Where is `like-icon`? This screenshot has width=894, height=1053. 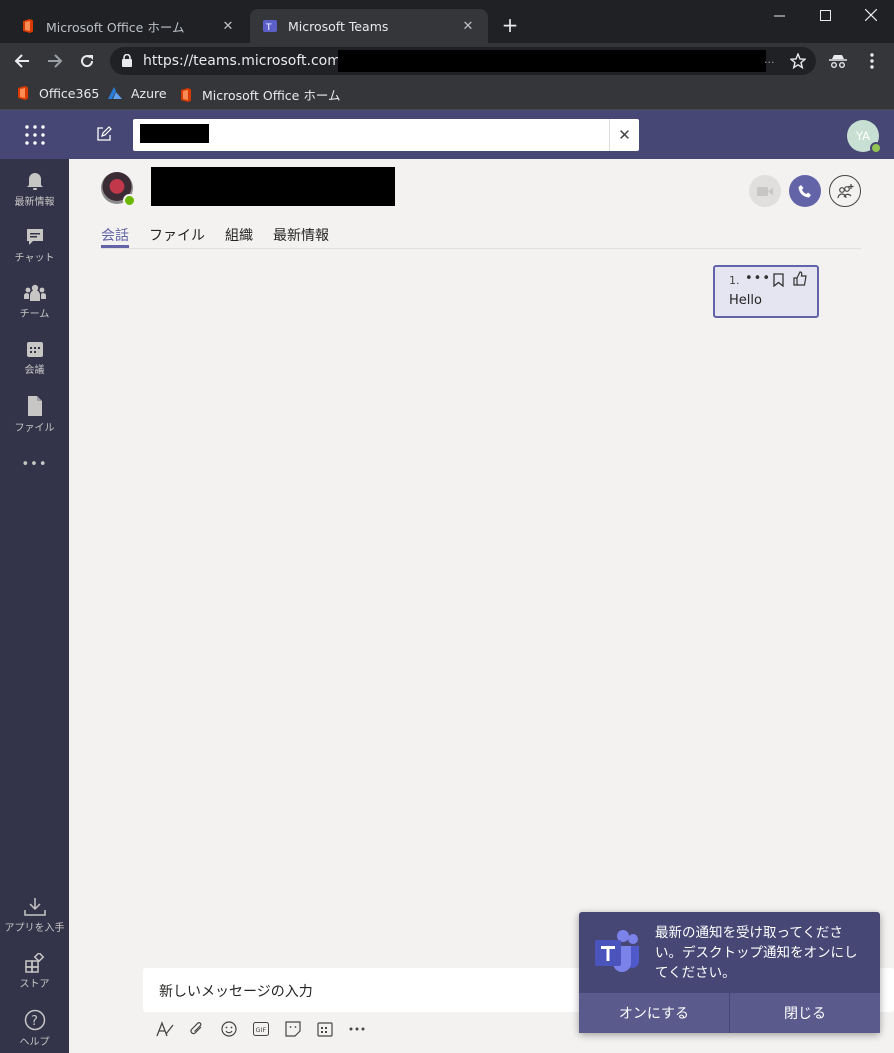
like-icon is located at coordinates (800, 278).